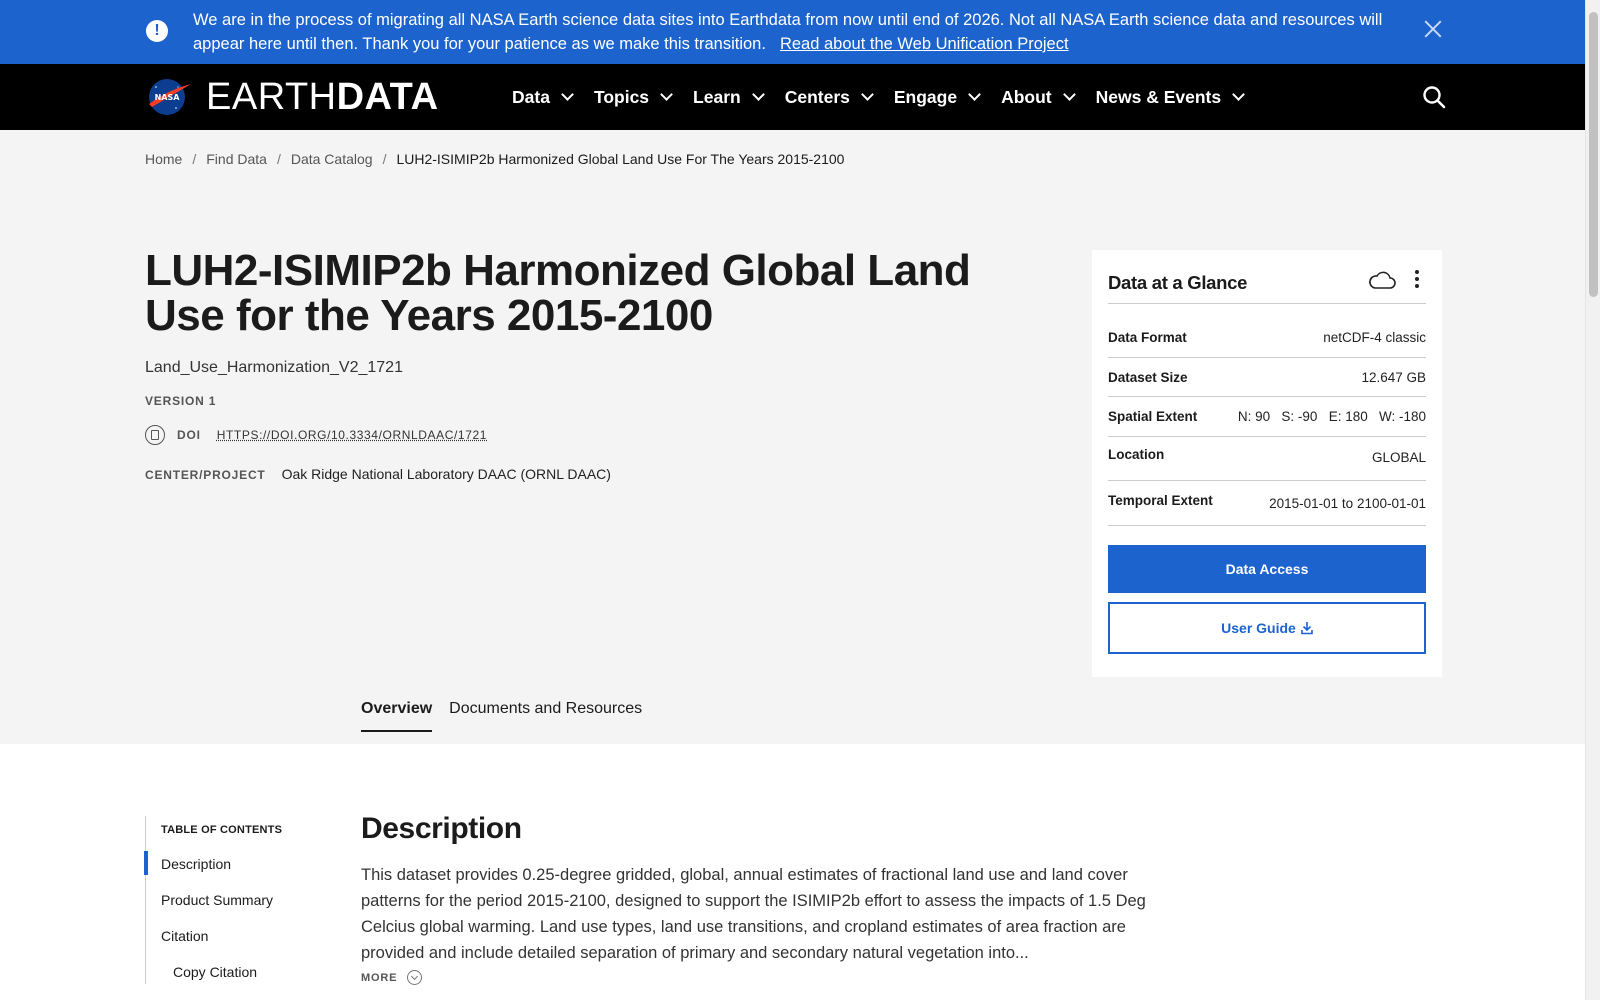 The width and height of the screenshot is (1600, 1000). What do you see at coordinates (379, 977) in the screenshot?
I see `more-label: MORE` at bounding box center [379, 977].